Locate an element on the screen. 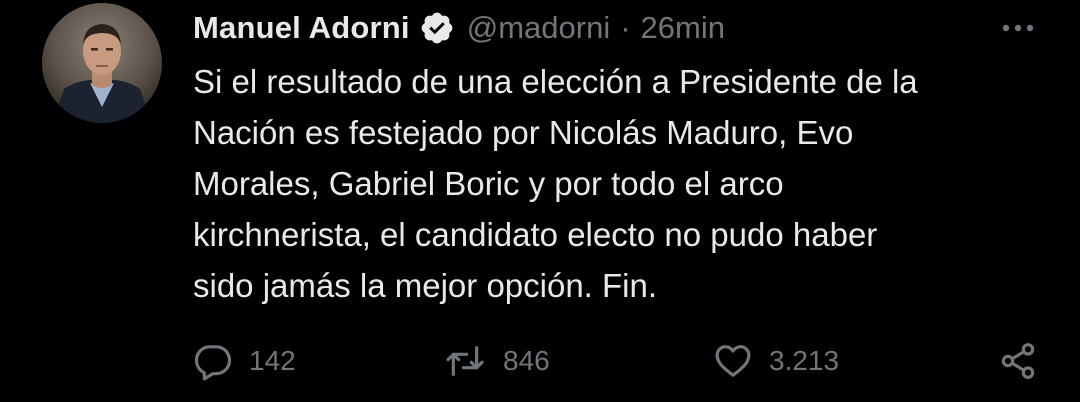 The width and height of the screenshot is (1080, 402). author-handle: @madorni is located at coordinates (538, 28).